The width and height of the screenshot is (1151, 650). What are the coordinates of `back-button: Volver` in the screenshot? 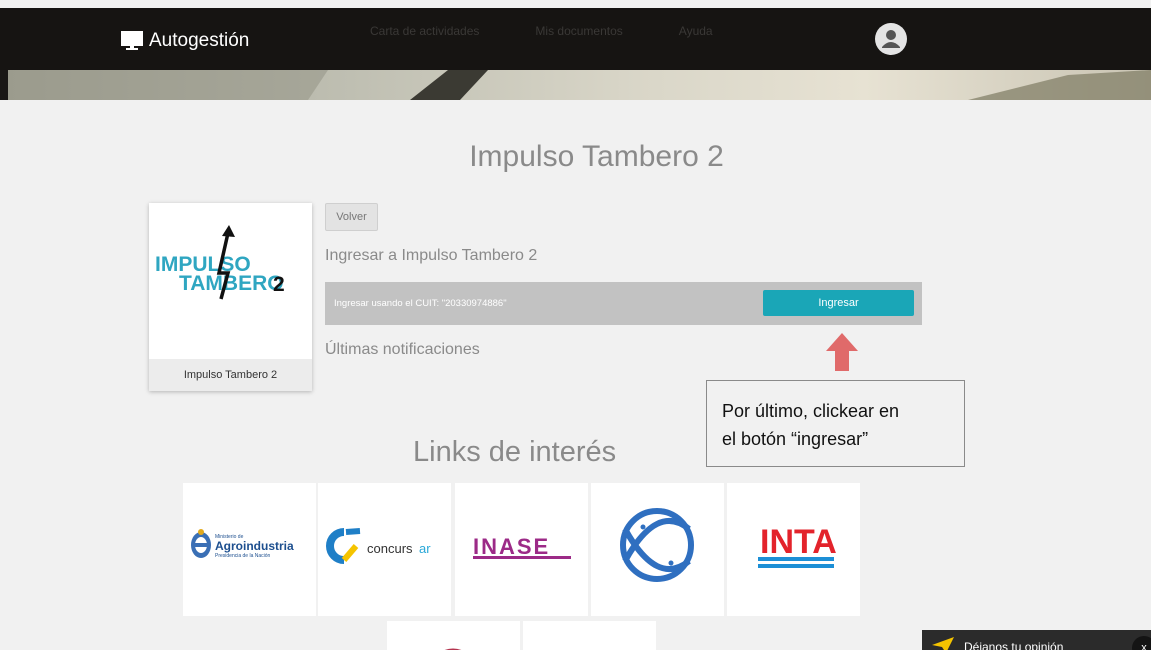 It's located at (351, 217).